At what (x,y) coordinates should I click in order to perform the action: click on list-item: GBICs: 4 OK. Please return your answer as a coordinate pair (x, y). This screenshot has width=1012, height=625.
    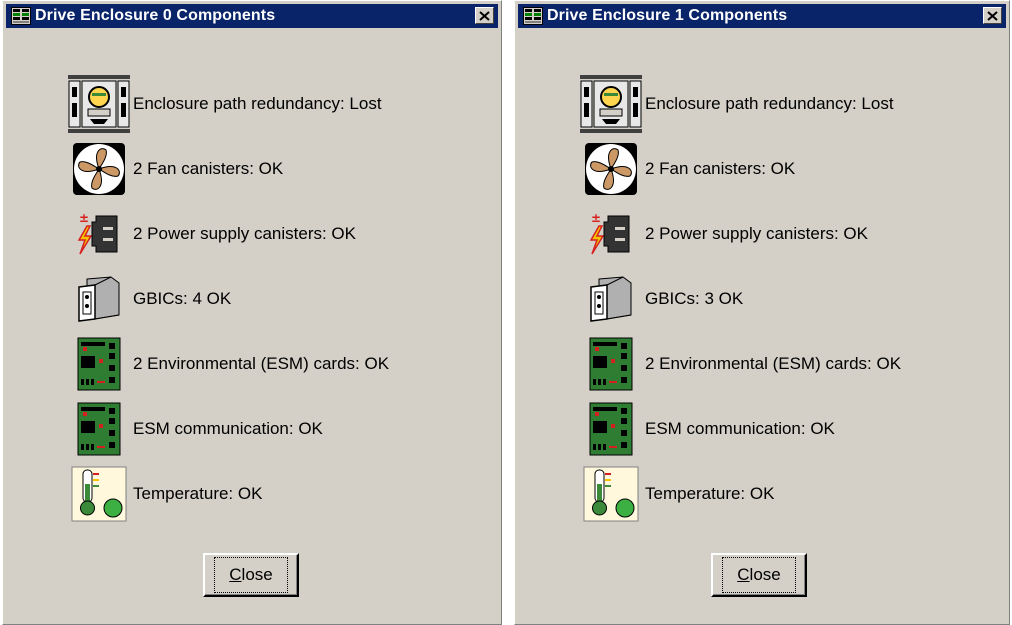
    Looking at the image, I should click on (228, 298).